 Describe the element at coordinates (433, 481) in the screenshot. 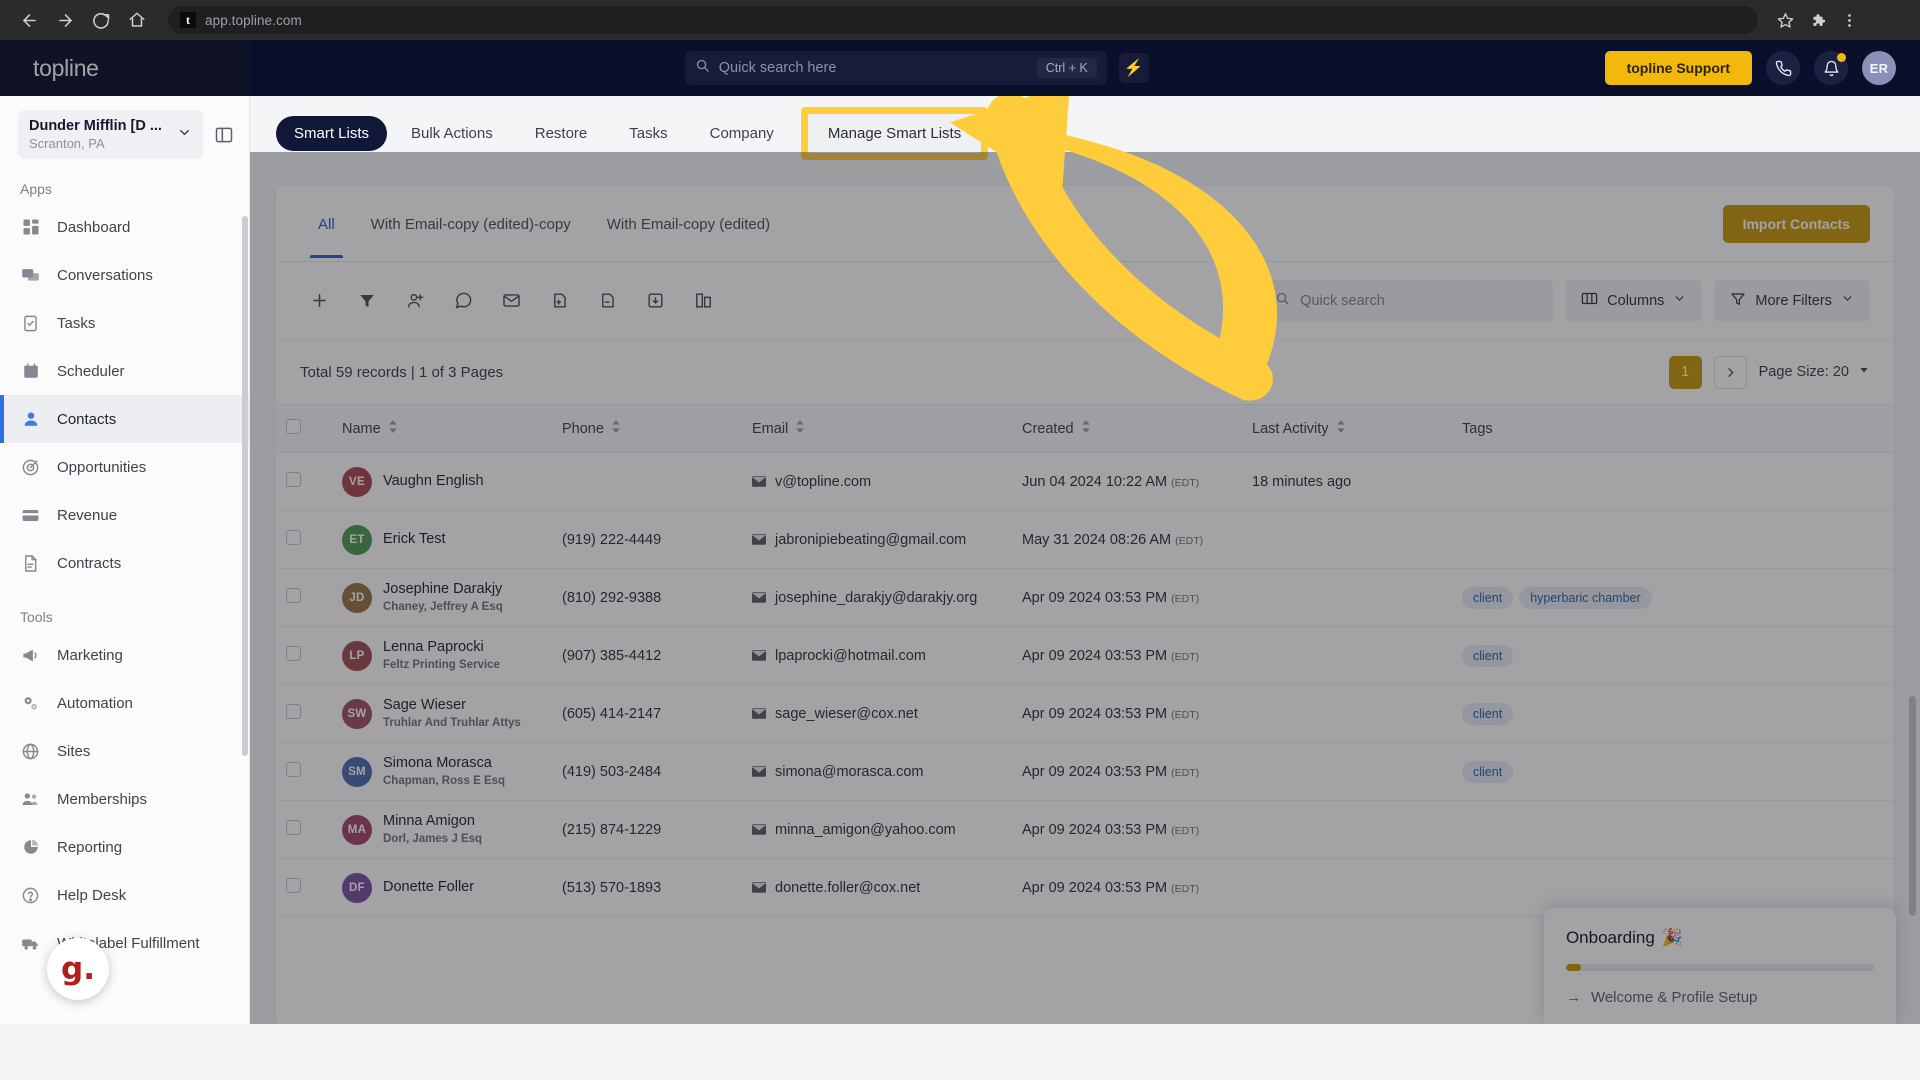

I see `contact-name: Vaughn English` at that location.